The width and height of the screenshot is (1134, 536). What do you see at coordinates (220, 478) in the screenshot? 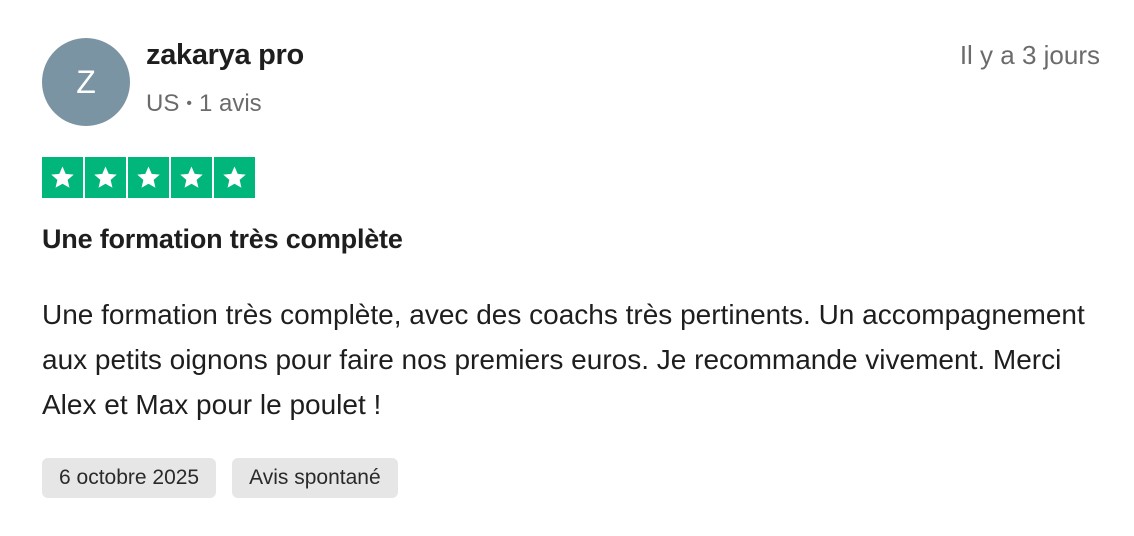
I see `review-tags: 6 octobre 2025 Avis spontané` at bounding box center [220, 478].